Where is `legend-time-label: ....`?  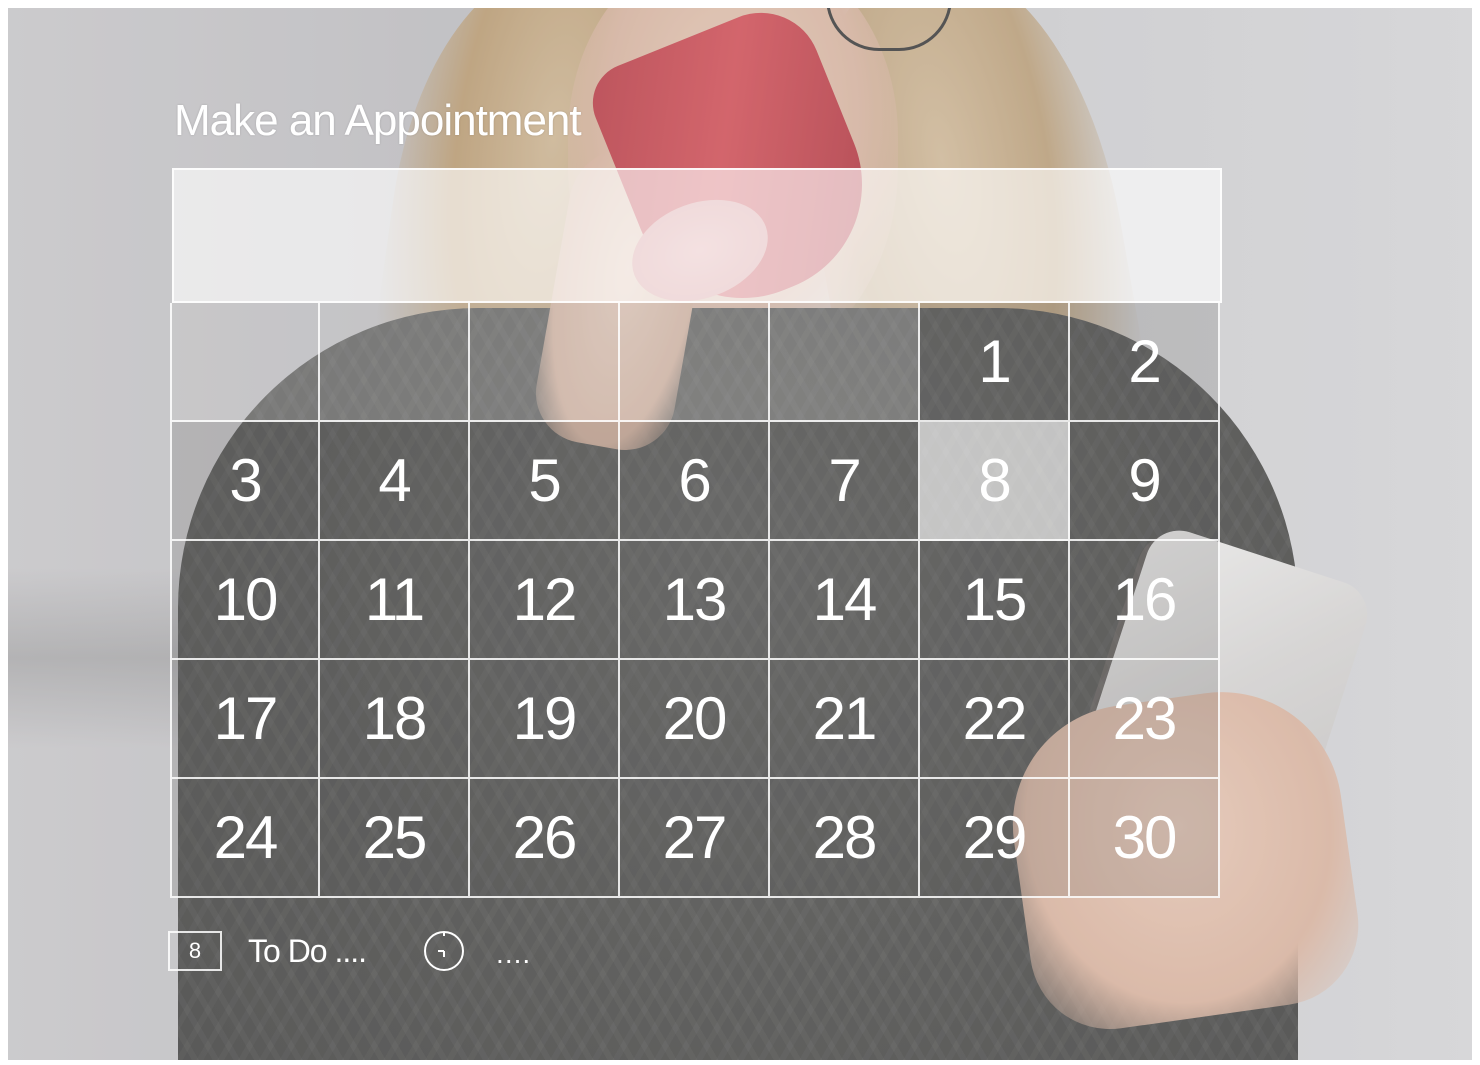
legend-time-label: .... is located at coordinates (514, 953).